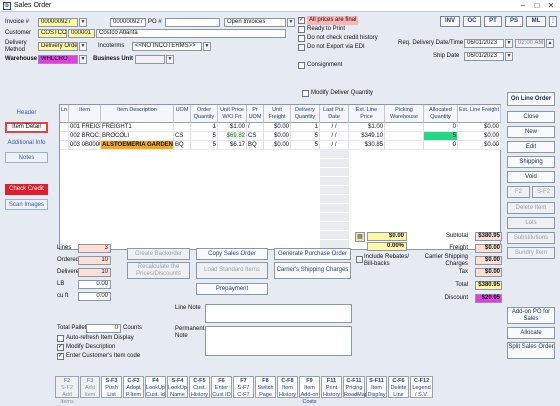 Image resolution: width=560 pixels, height=406 pixels. What do you see at coordinates (531, 333) in the screenshot?
I see `allocate-button: Allocate` at bounding box center [531, 333].